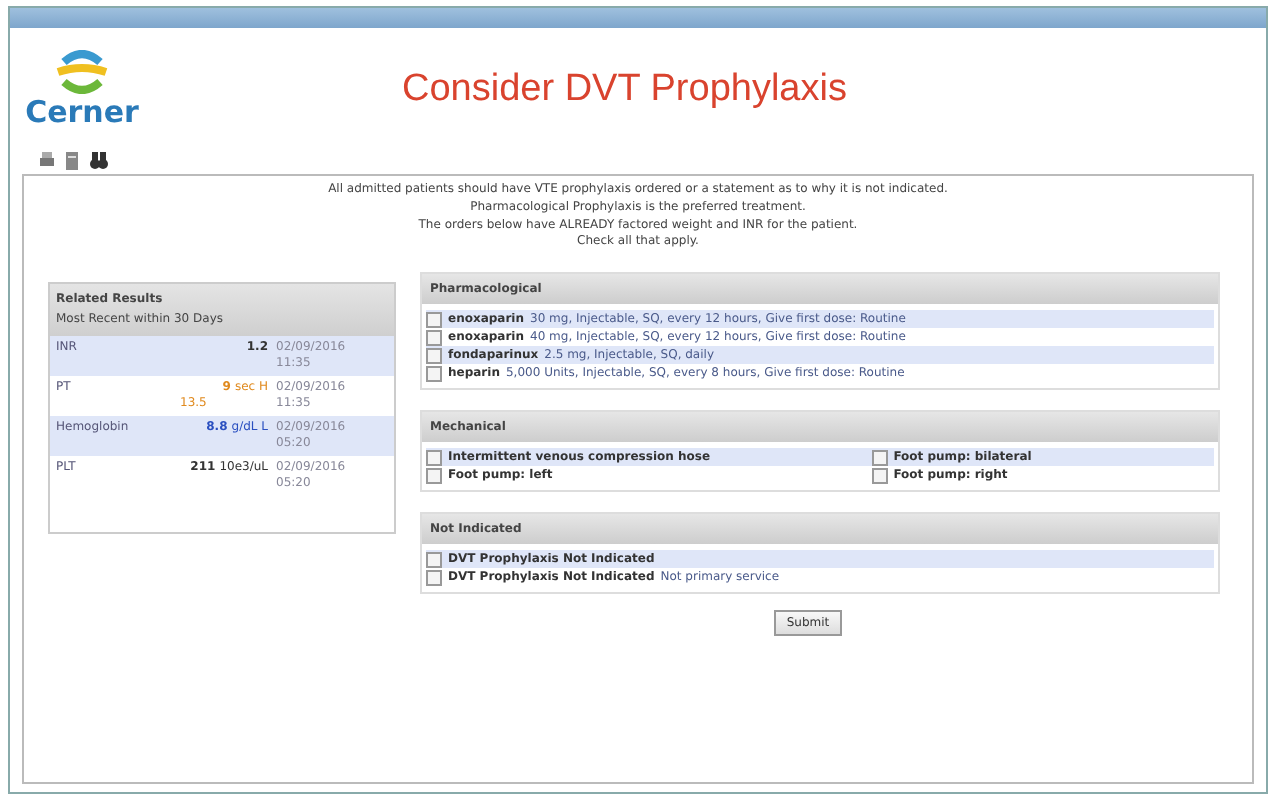  Describe the element at coordinates (47, 161) in the screenshot. I see `print-icon` at that location.